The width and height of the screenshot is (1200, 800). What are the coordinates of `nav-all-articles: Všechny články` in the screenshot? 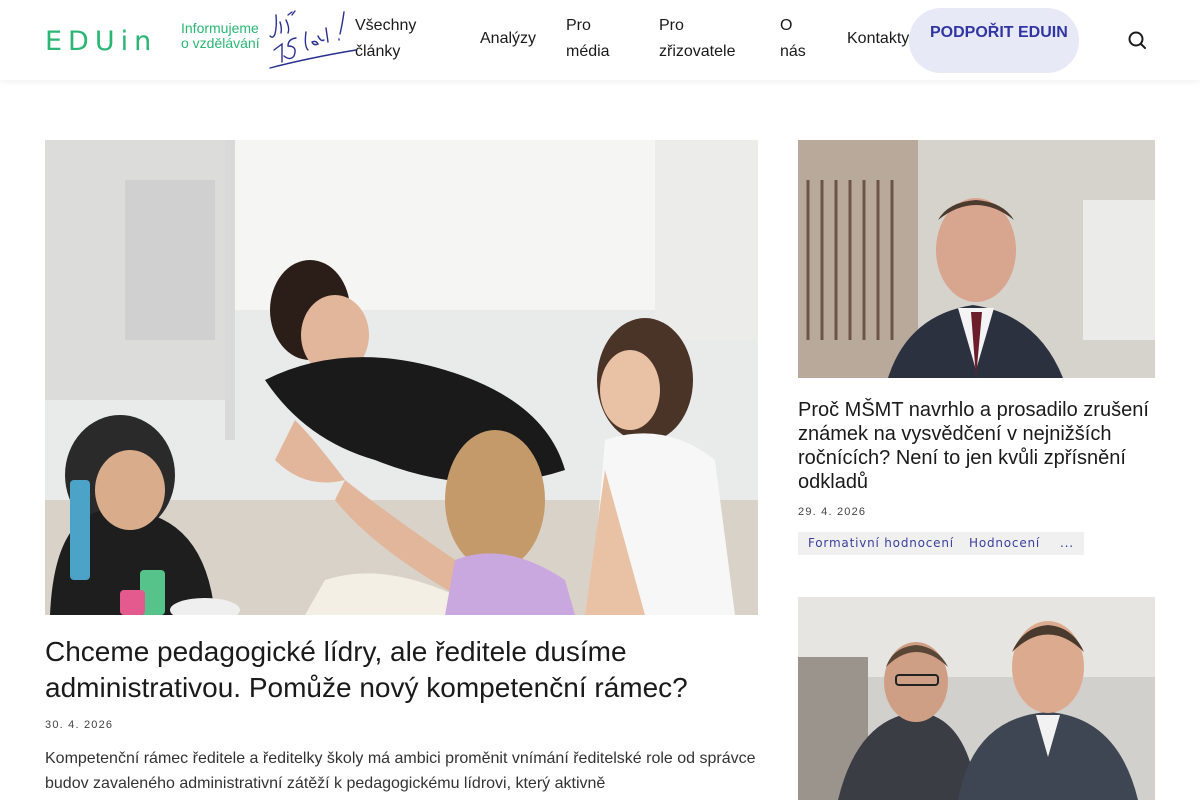 It's located at (400, 39).